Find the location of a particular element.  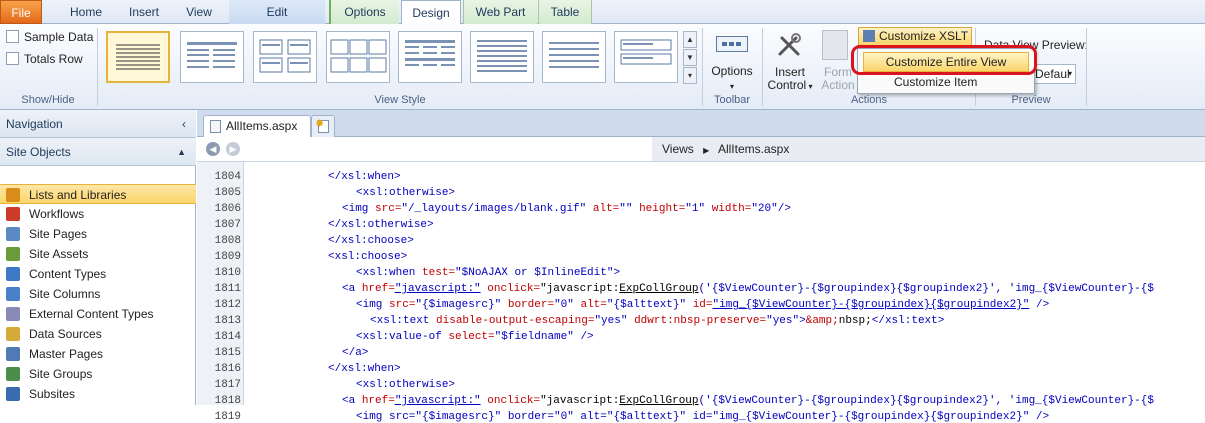

tab-table: Table is located at coordinates (565, 12).